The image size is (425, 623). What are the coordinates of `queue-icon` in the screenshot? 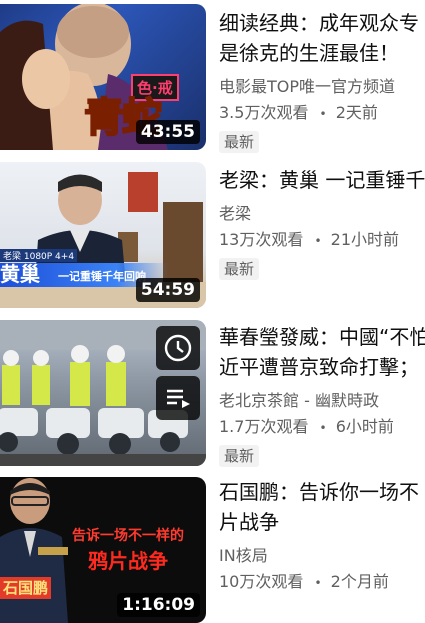 It's located at (178, 398).